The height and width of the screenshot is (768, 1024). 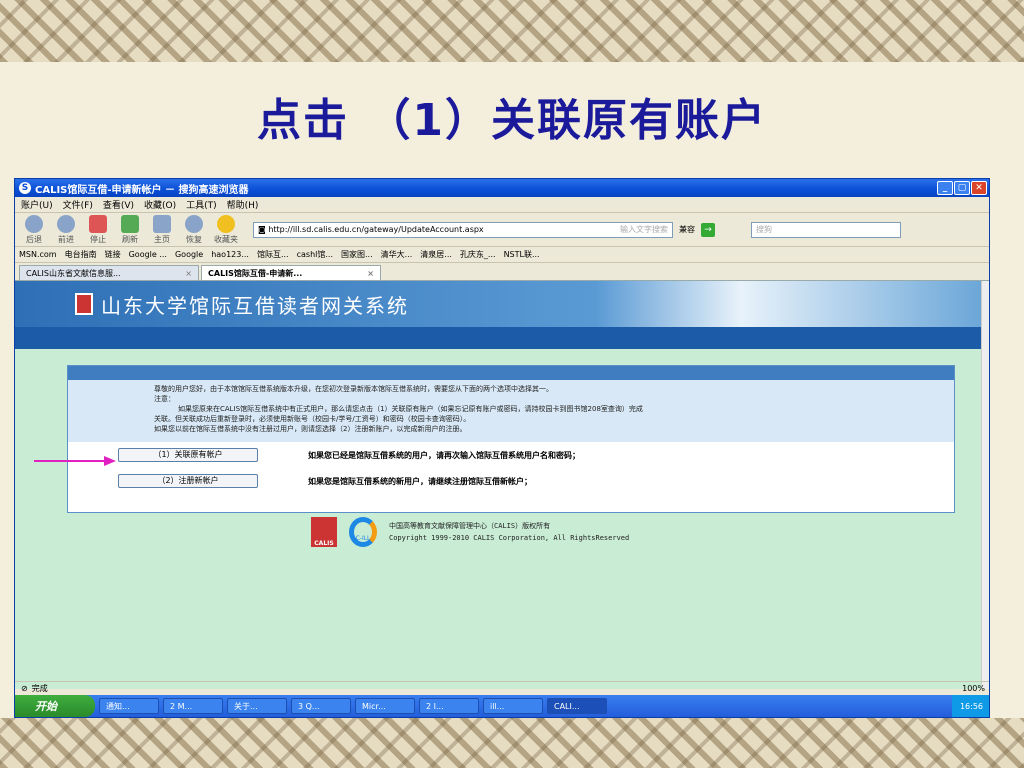 What do you see at coordinates (324, 532) in the screenshot?
I see `calis-footer-logo: CALIS` at bounding box center [324, 532].